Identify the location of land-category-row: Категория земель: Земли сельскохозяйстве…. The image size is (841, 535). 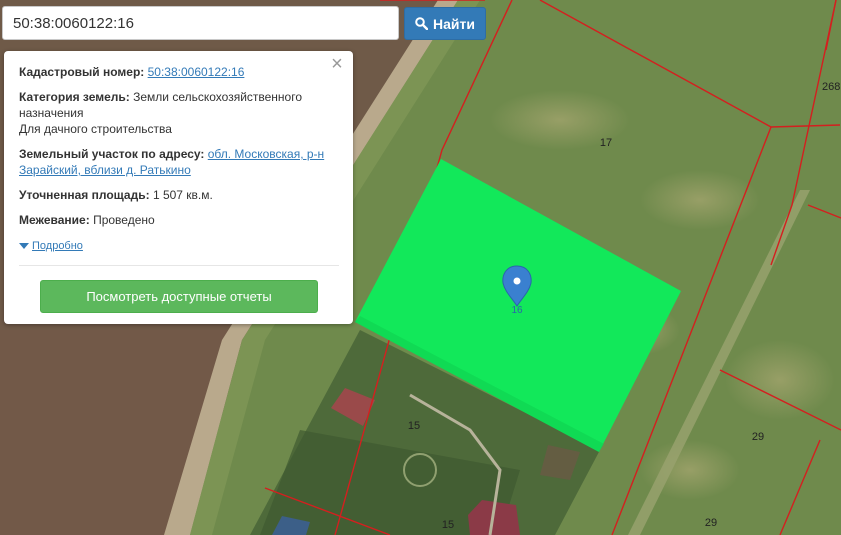
(179, 113).